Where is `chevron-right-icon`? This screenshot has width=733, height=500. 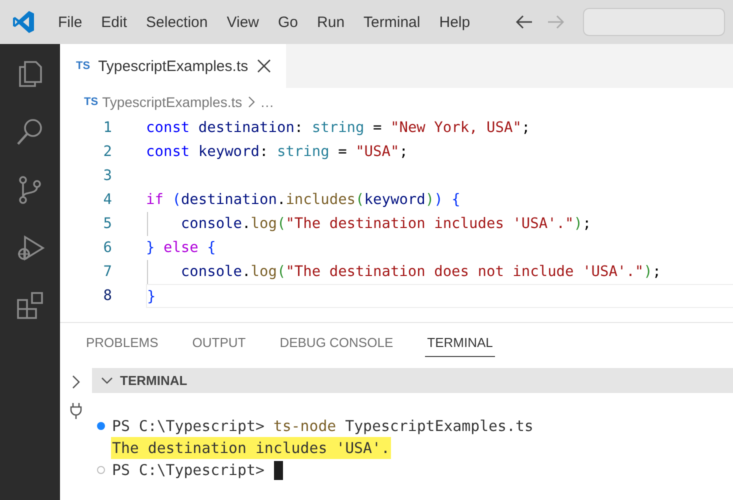
chevron-right-icon is located at coordinates (251, 102).